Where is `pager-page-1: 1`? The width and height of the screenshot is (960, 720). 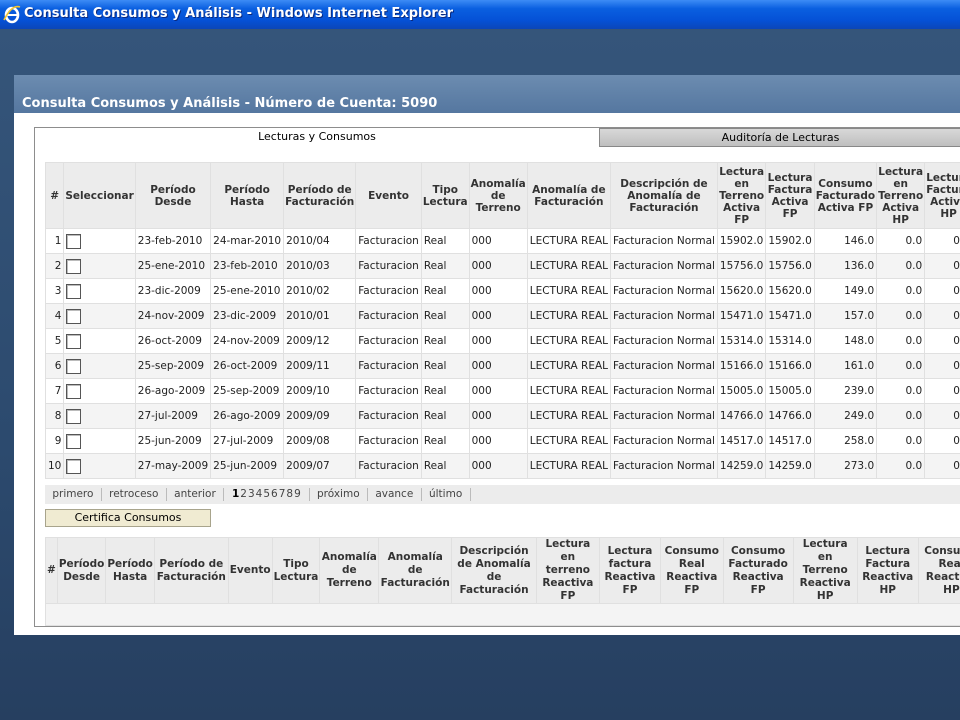
pager-page-1: 1 is located at coordinates (235, 494).